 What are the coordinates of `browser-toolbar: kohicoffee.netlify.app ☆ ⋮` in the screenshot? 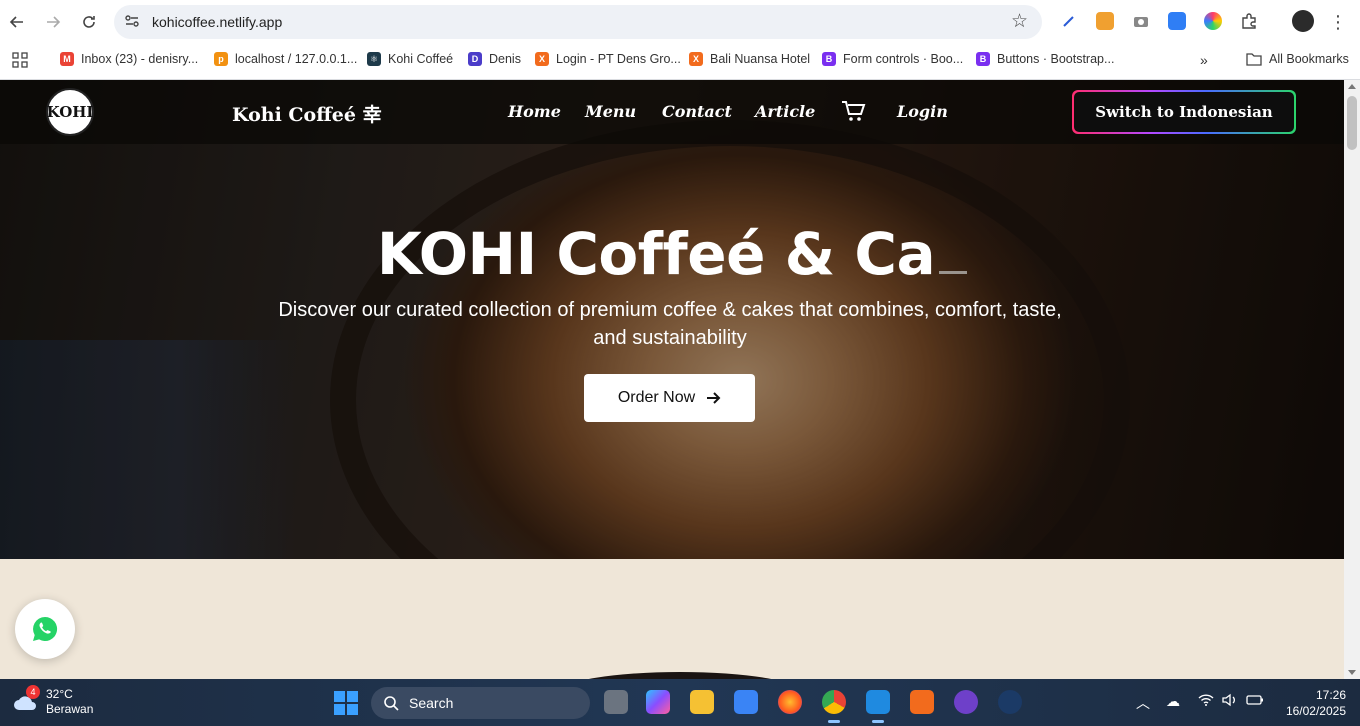 It's located at (680, 22).